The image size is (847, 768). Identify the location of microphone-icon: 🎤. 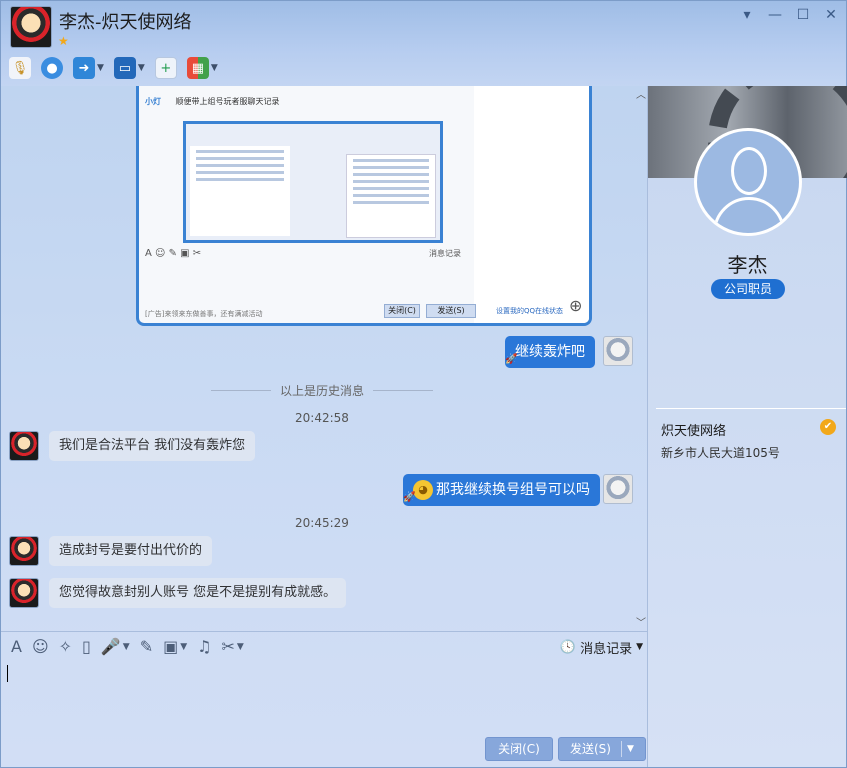
(110, 646).